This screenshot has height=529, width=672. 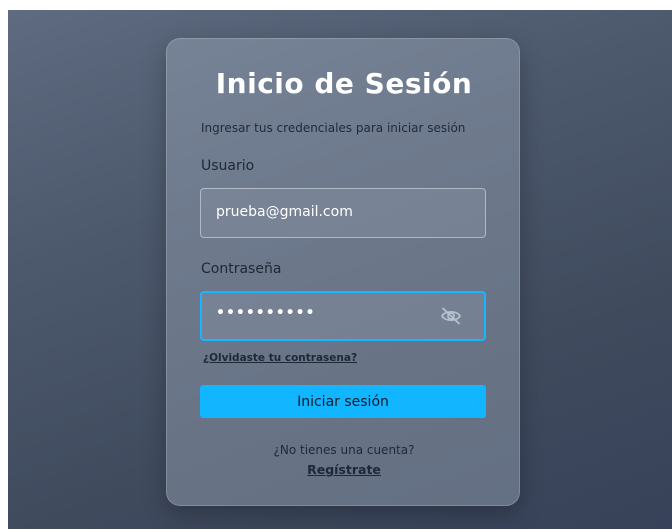 I want to click on username-field: prueba@gmail.com, so click(x=343, y=213).